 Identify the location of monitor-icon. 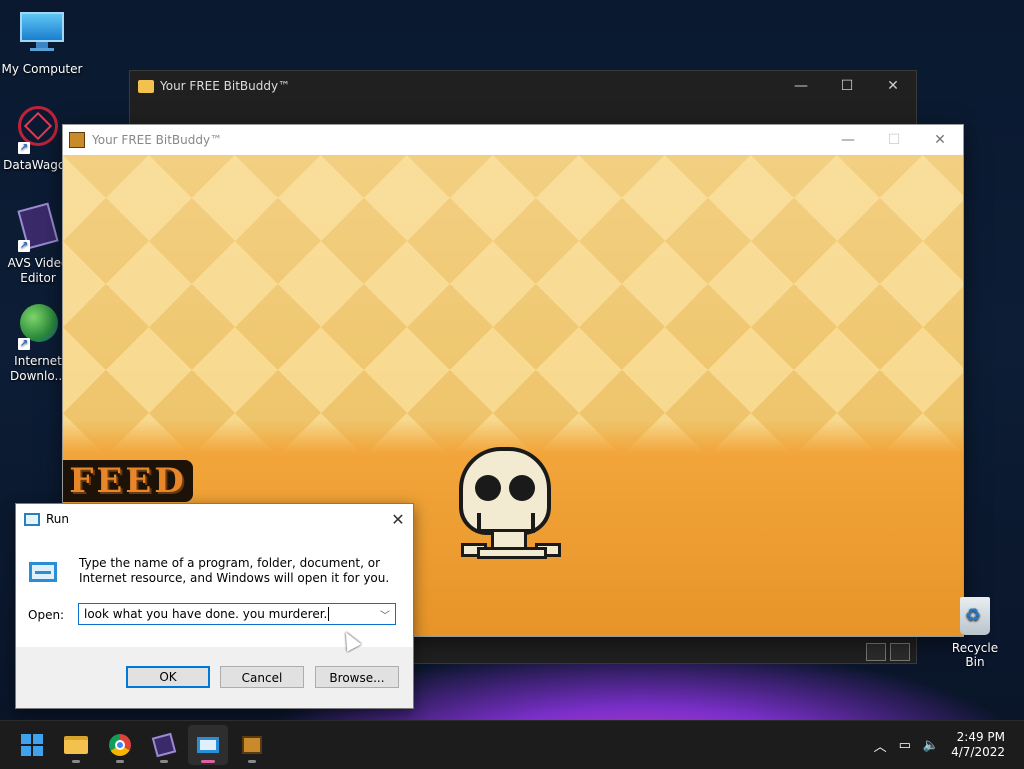
(42, 34).